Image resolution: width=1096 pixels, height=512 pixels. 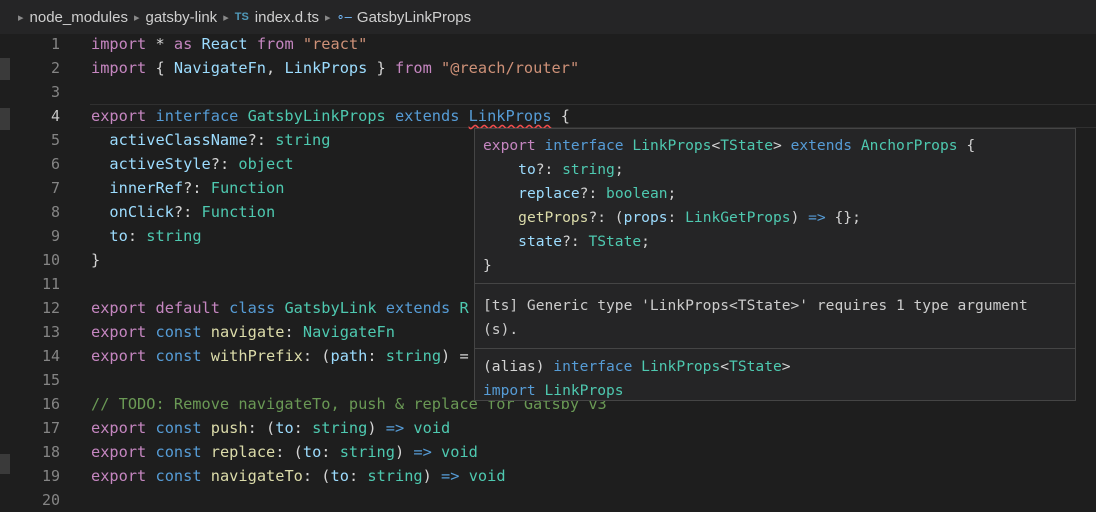 I want to click on code-text: to: string, so click(x=146, y=236).